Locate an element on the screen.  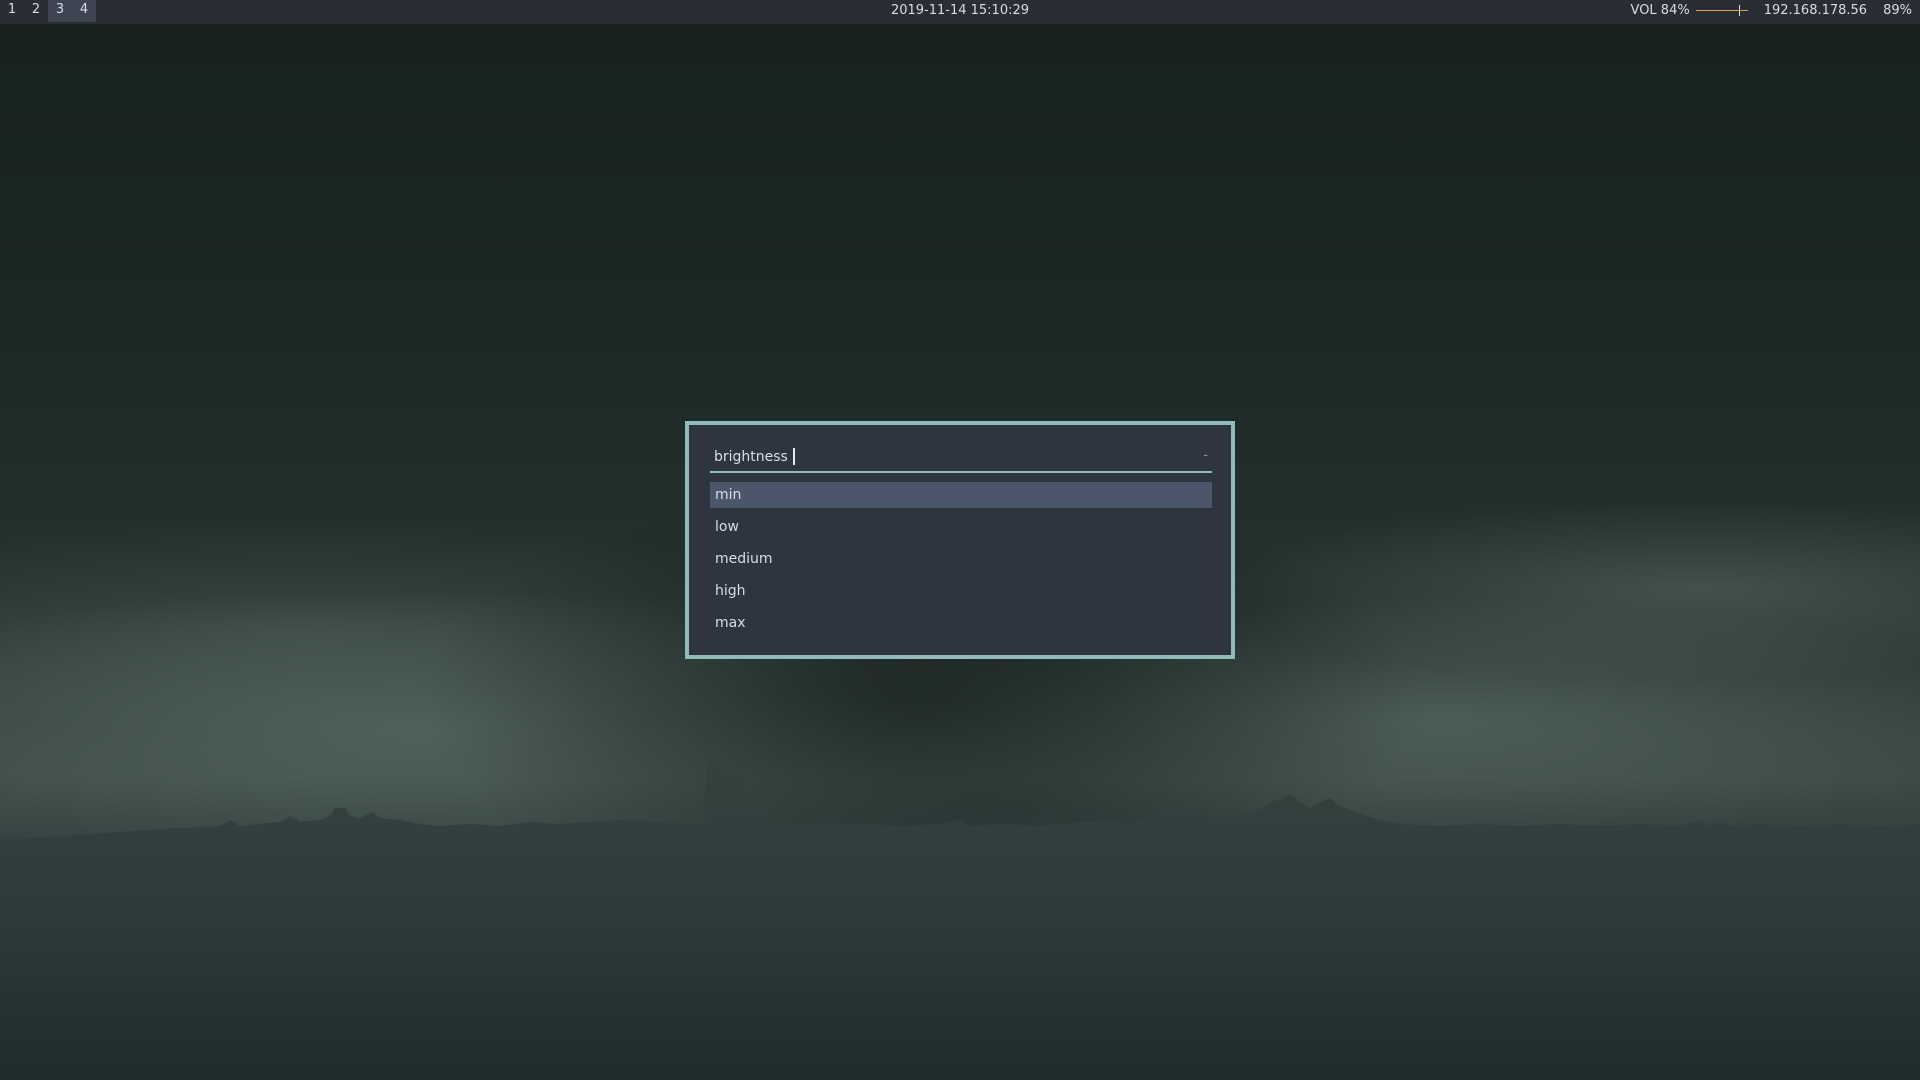
volume-slider-track is located at coordinates (1721, 10).